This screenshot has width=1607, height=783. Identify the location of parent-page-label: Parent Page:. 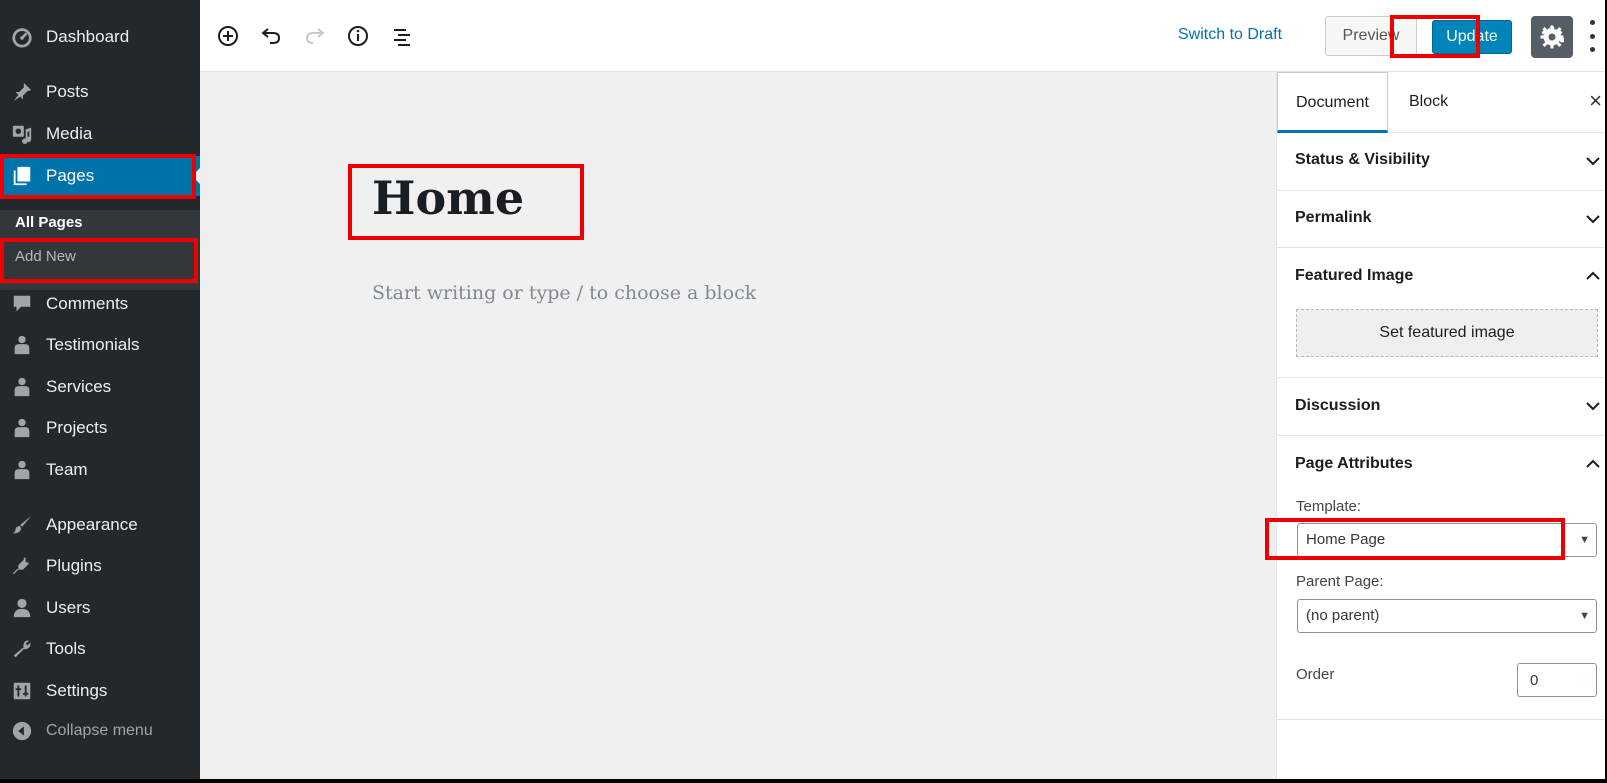
(1340, 581).